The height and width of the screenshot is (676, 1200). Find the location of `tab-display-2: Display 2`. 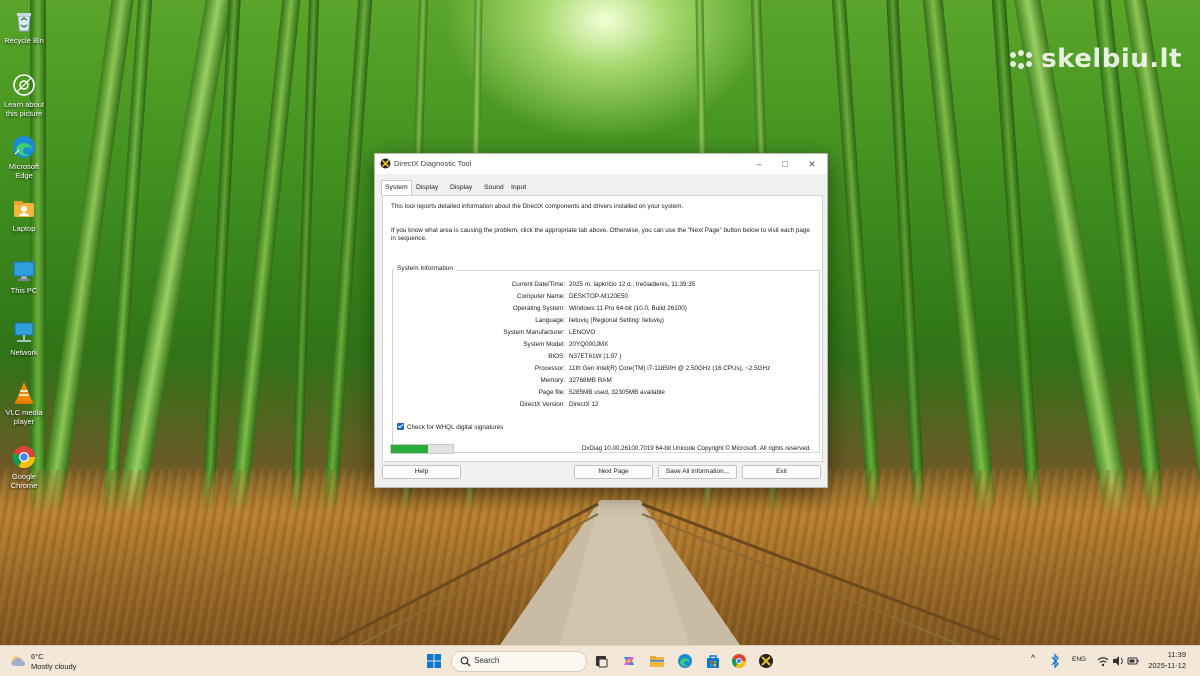

tab-display-2: Display 2 is located at coordinates (461, 192).